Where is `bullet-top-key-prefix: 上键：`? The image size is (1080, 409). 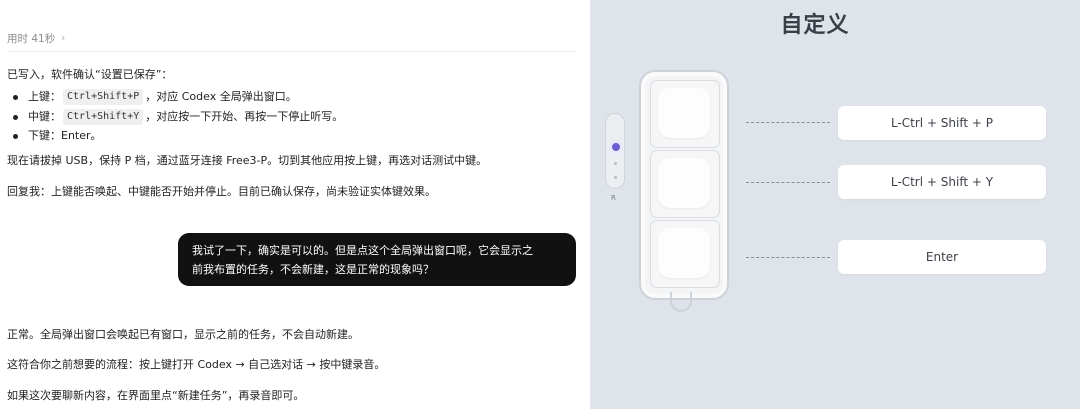 bullet-top-key-prefix: 上键： is located at coordinates (44, 96).